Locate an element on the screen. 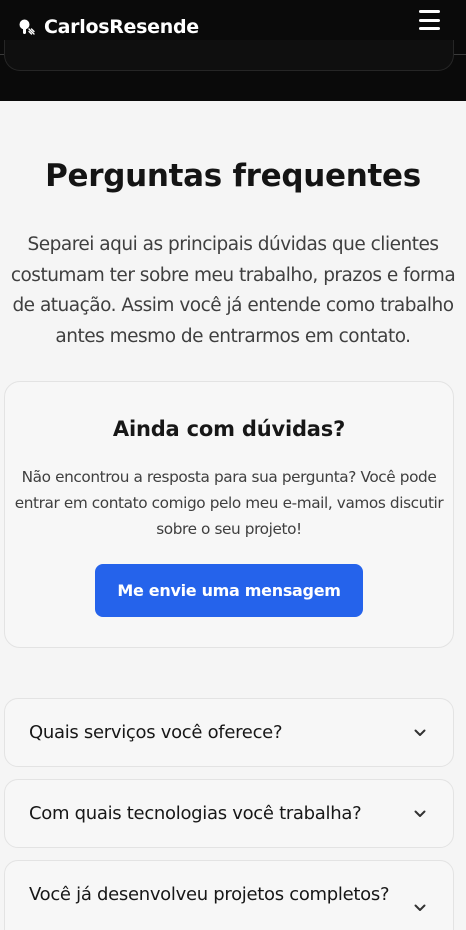 This screenshot has width=466, height=930. site-header: CarlosResende is located at coordinates (233, 50).